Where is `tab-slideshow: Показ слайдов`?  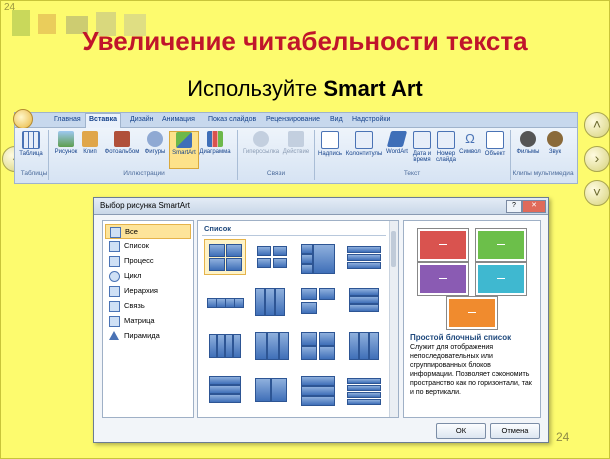
tab-slideshow: Показ слайдов is located at coordinates (232, 120).